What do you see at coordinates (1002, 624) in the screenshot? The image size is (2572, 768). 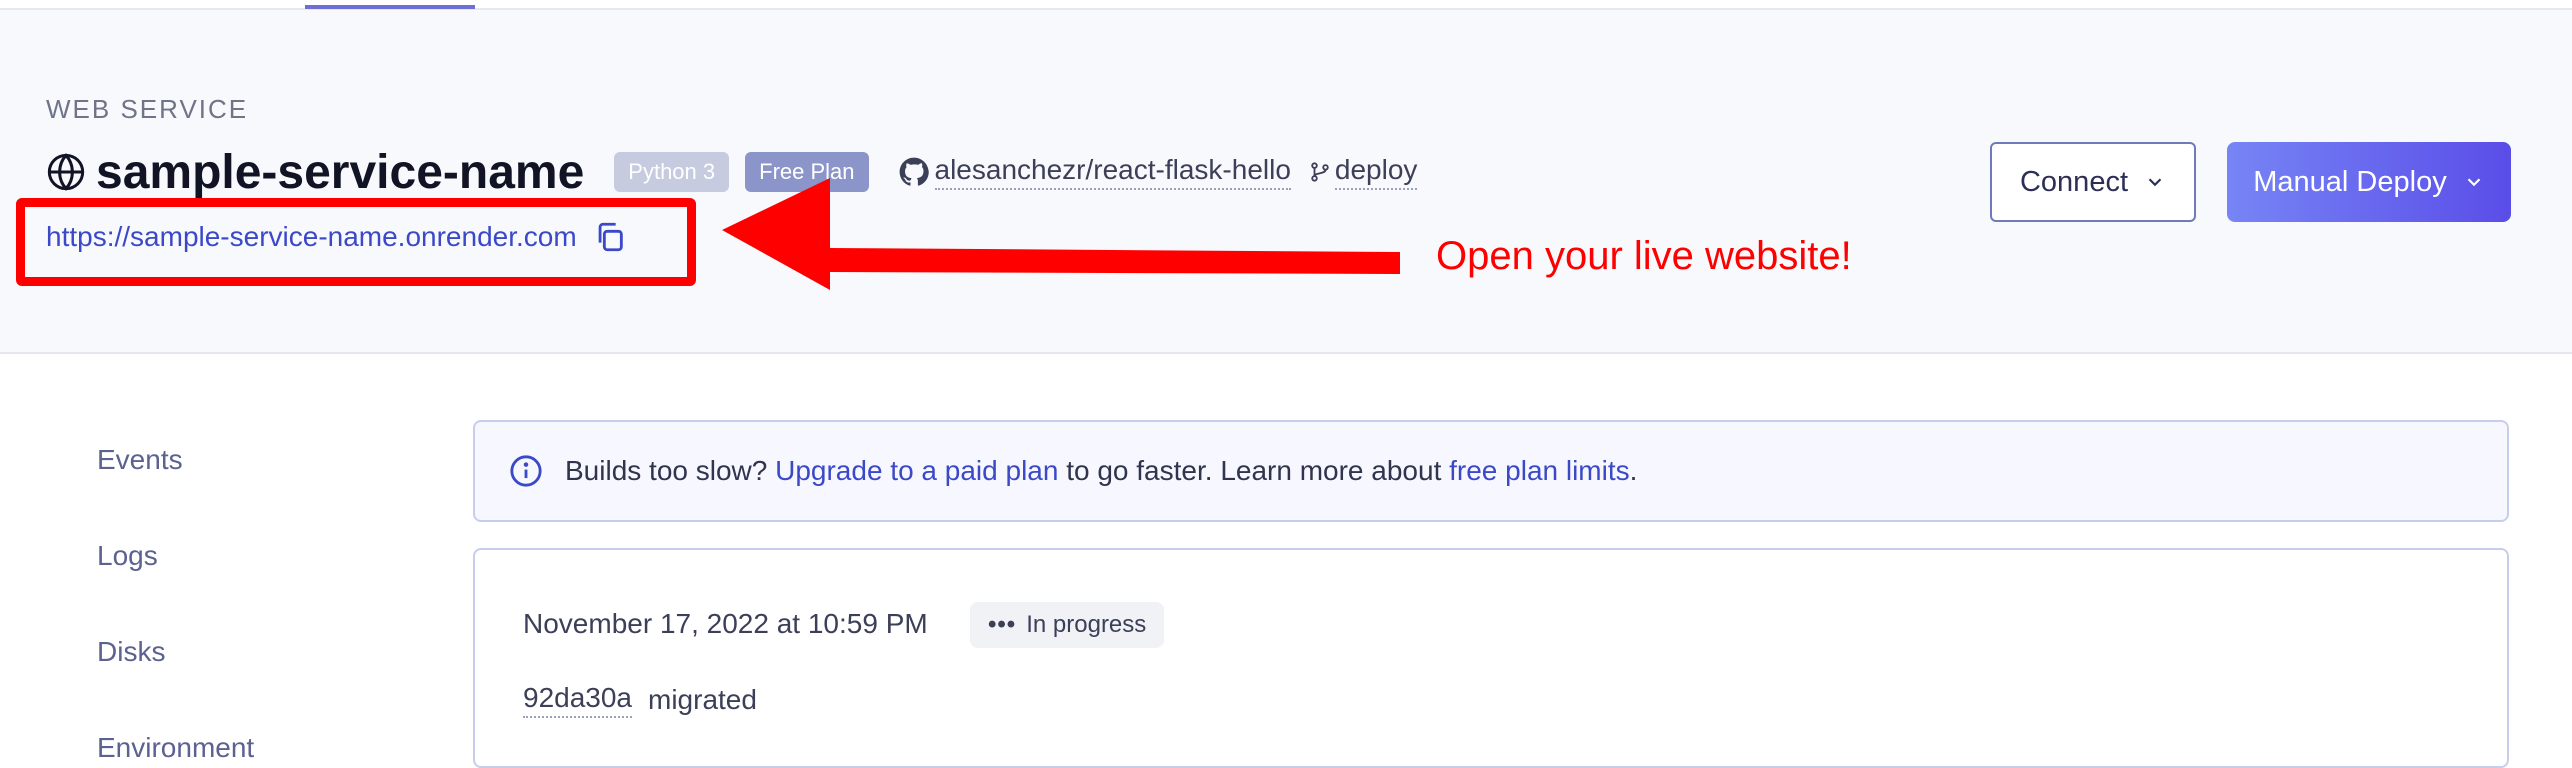 I see `status-dots: •••` at bounding box center [1002, 624].